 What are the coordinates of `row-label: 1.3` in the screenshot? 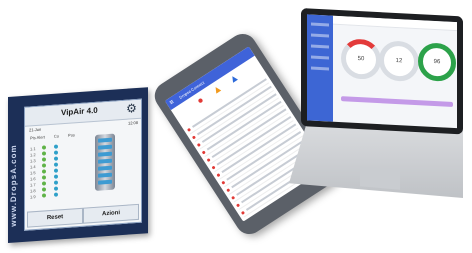 It's located at (33, 160).